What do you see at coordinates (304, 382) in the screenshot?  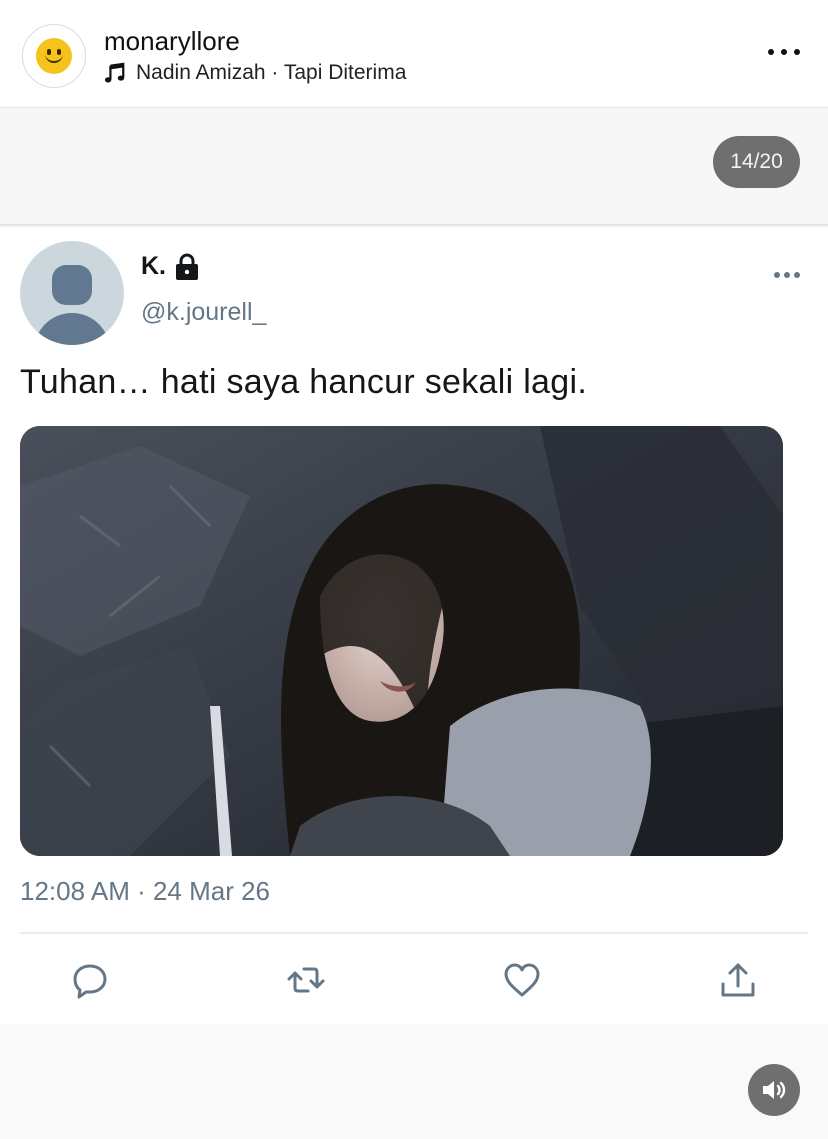 I see `tweet-text: Tuhan… hati saya hancur sekali lagi.` at bounding box center [304, 382].